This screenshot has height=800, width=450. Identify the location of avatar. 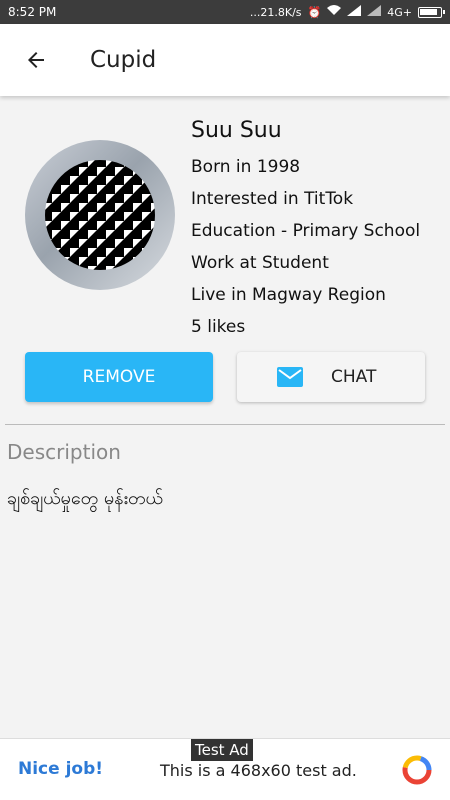
(100, 215).